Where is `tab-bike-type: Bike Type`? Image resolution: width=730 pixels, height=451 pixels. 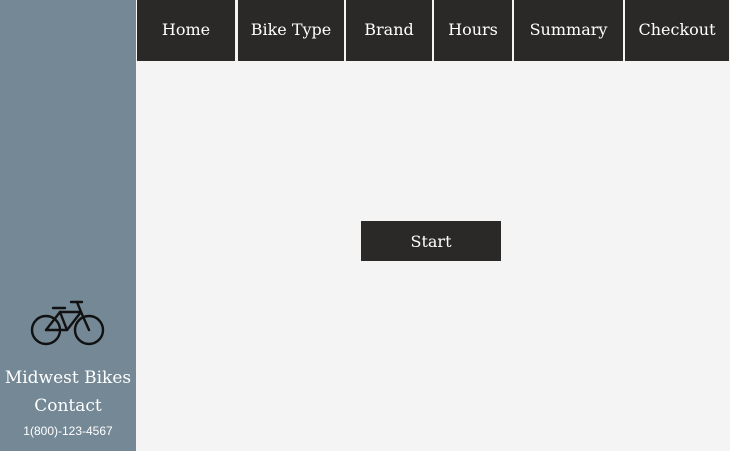
tab-bike-type: Bike Type is located at coordinates (291, 30).